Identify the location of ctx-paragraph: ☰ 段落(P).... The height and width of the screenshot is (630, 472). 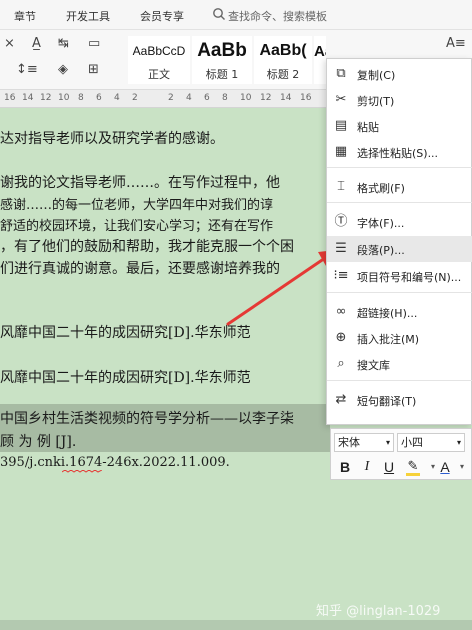
(399, 249).